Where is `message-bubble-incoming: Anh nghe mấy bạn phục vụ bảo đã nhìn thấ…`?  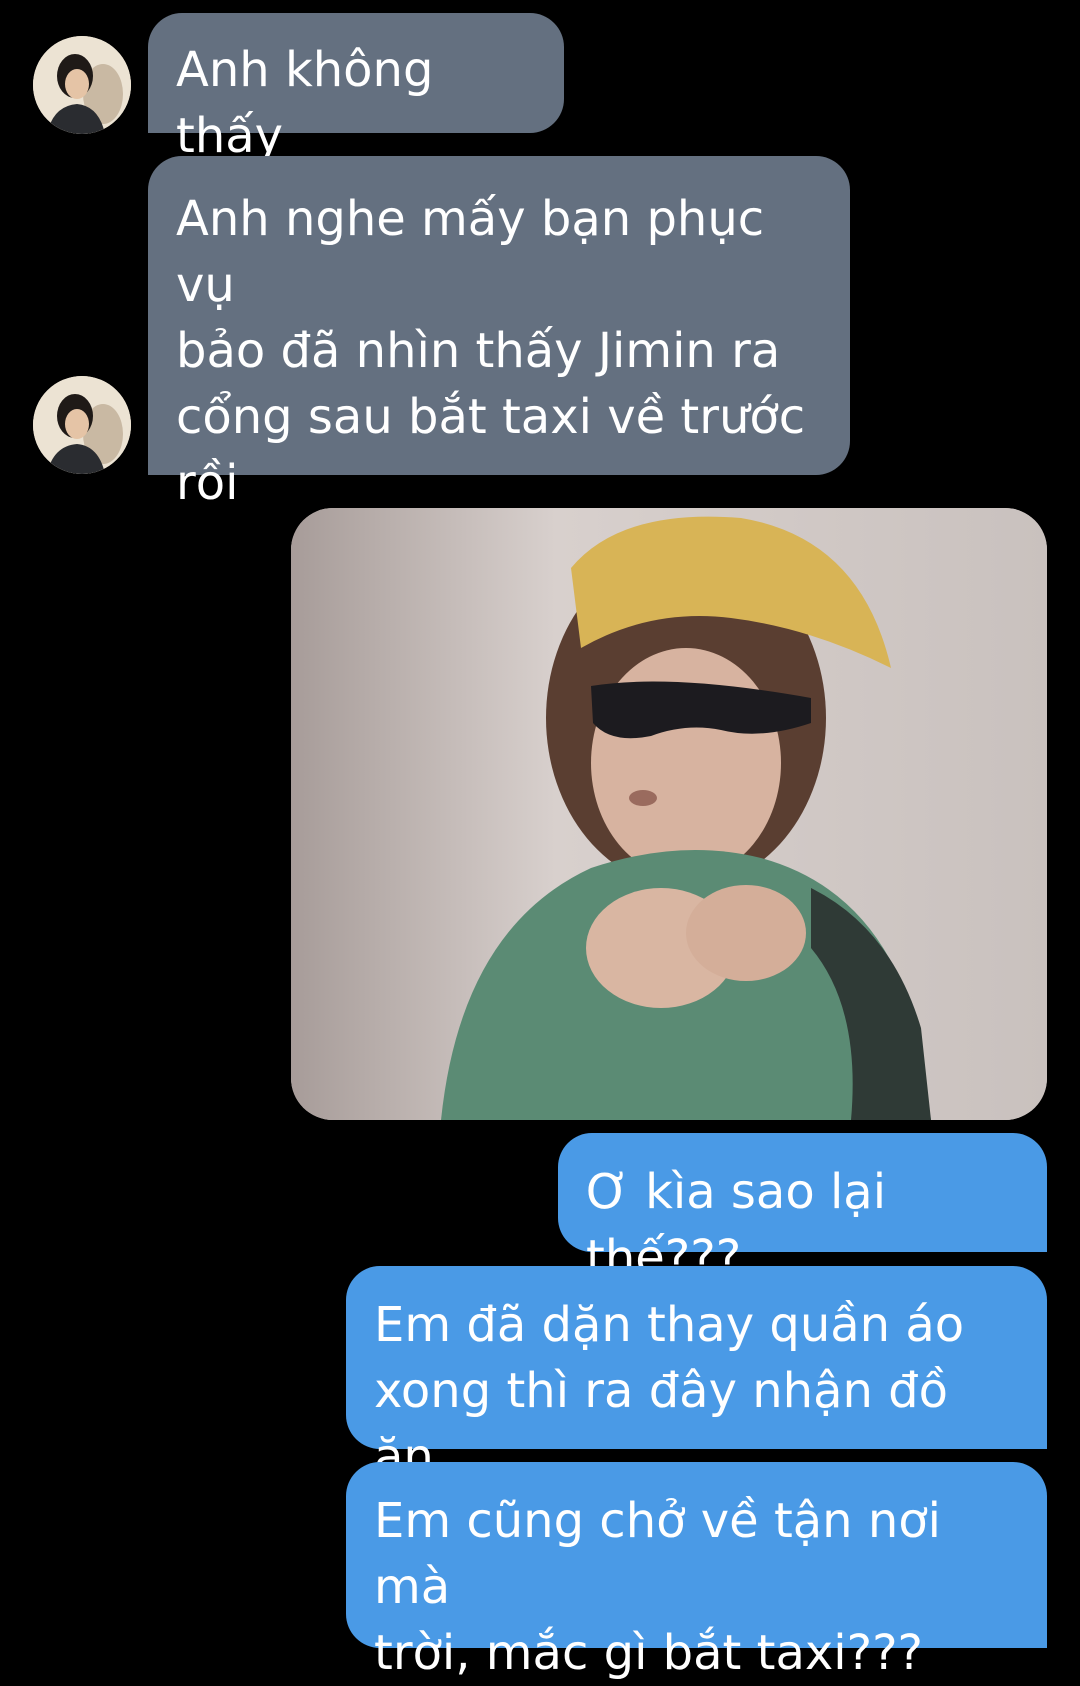
message-bubble-incoming: Anh nghe mấy bạn phục vụ bảo đã nhìn thấ… is located at coordinates (499, 333).